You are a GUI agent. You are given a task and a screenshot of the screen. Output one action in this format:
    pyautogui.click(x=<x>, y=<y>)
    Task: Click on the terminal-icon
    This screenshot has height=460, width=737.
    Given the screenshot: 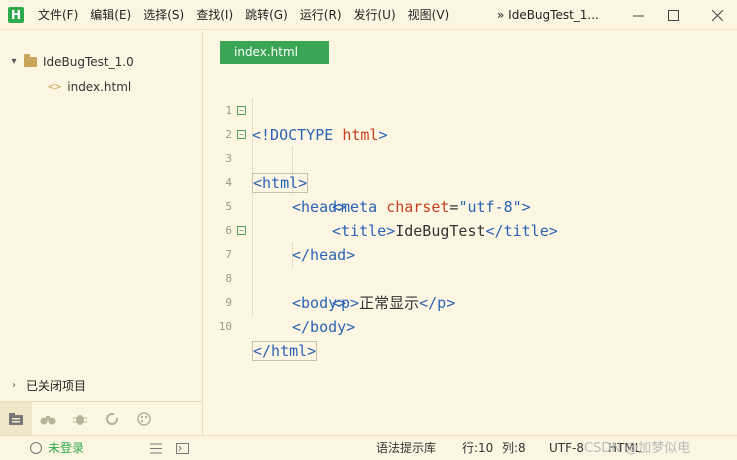 What is the action you would take?
    pyautogui.click(x=182, y=448)
    